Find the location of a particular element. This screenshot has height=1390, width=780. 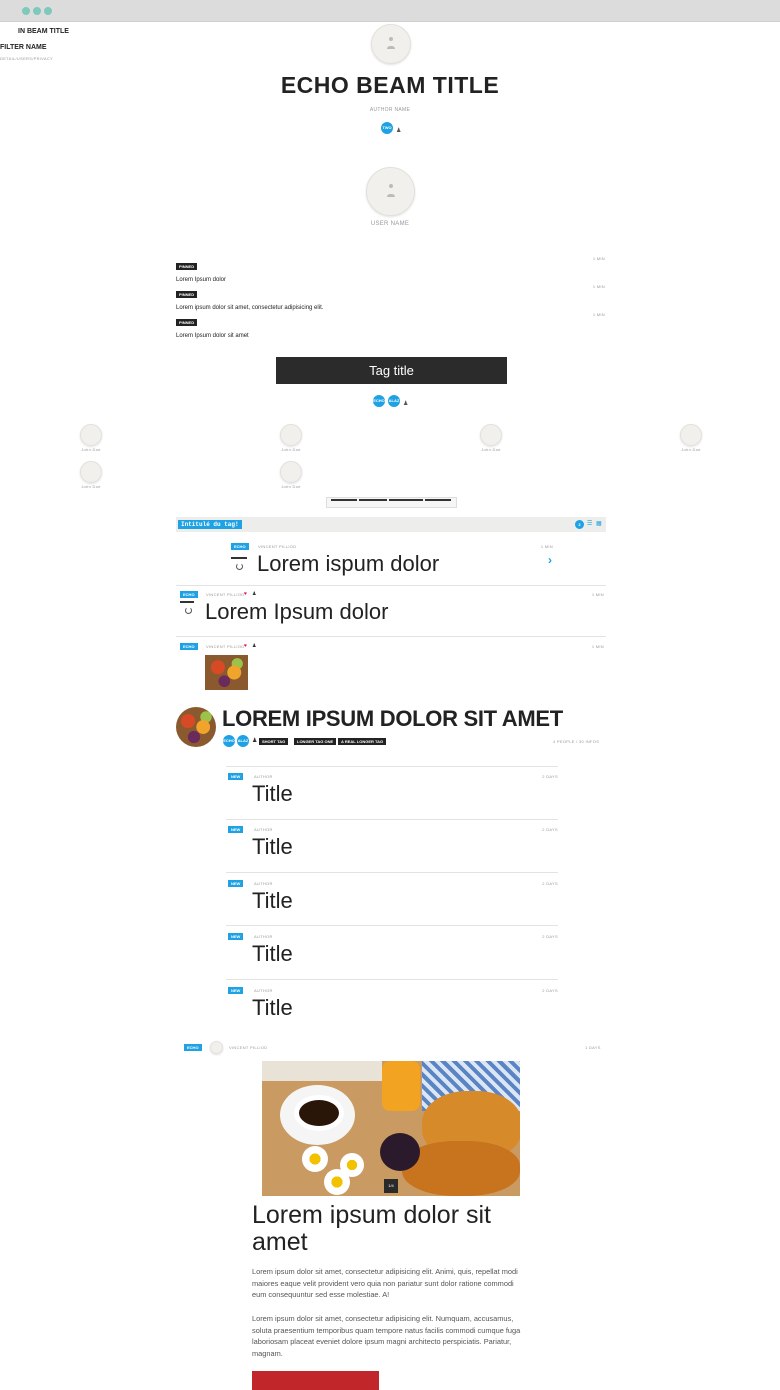

user-name: USER NAME is located at coordinates (390, 224).